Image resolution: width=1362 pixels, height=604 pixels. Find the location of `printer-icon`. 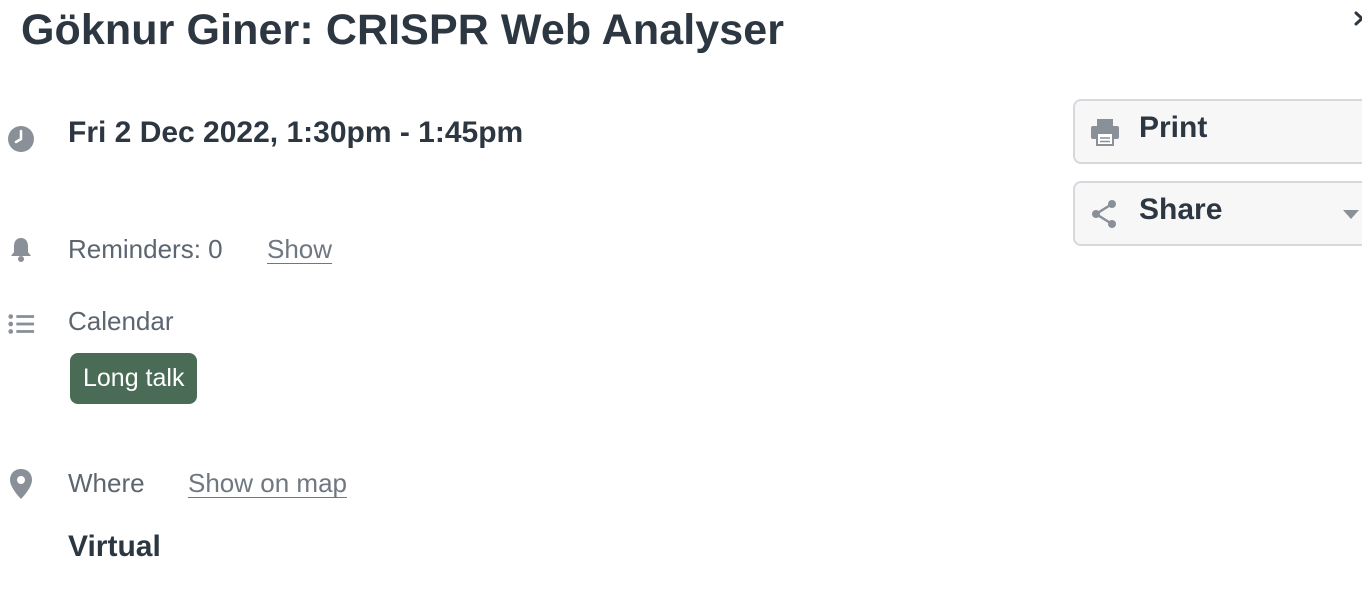

printer-icon is located at coordinates (1105, 132).